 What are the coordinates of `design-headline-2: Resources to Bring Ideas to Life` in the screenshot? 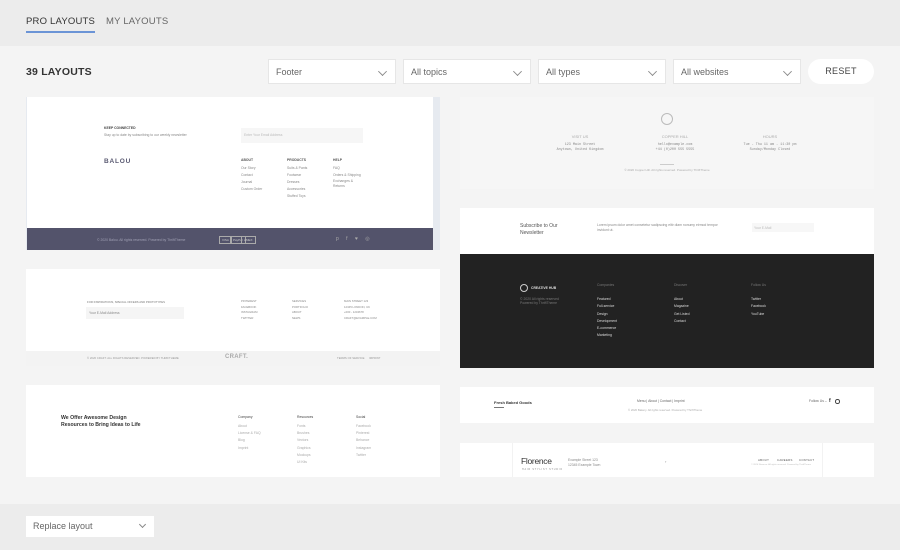 It's located at (101, 425).